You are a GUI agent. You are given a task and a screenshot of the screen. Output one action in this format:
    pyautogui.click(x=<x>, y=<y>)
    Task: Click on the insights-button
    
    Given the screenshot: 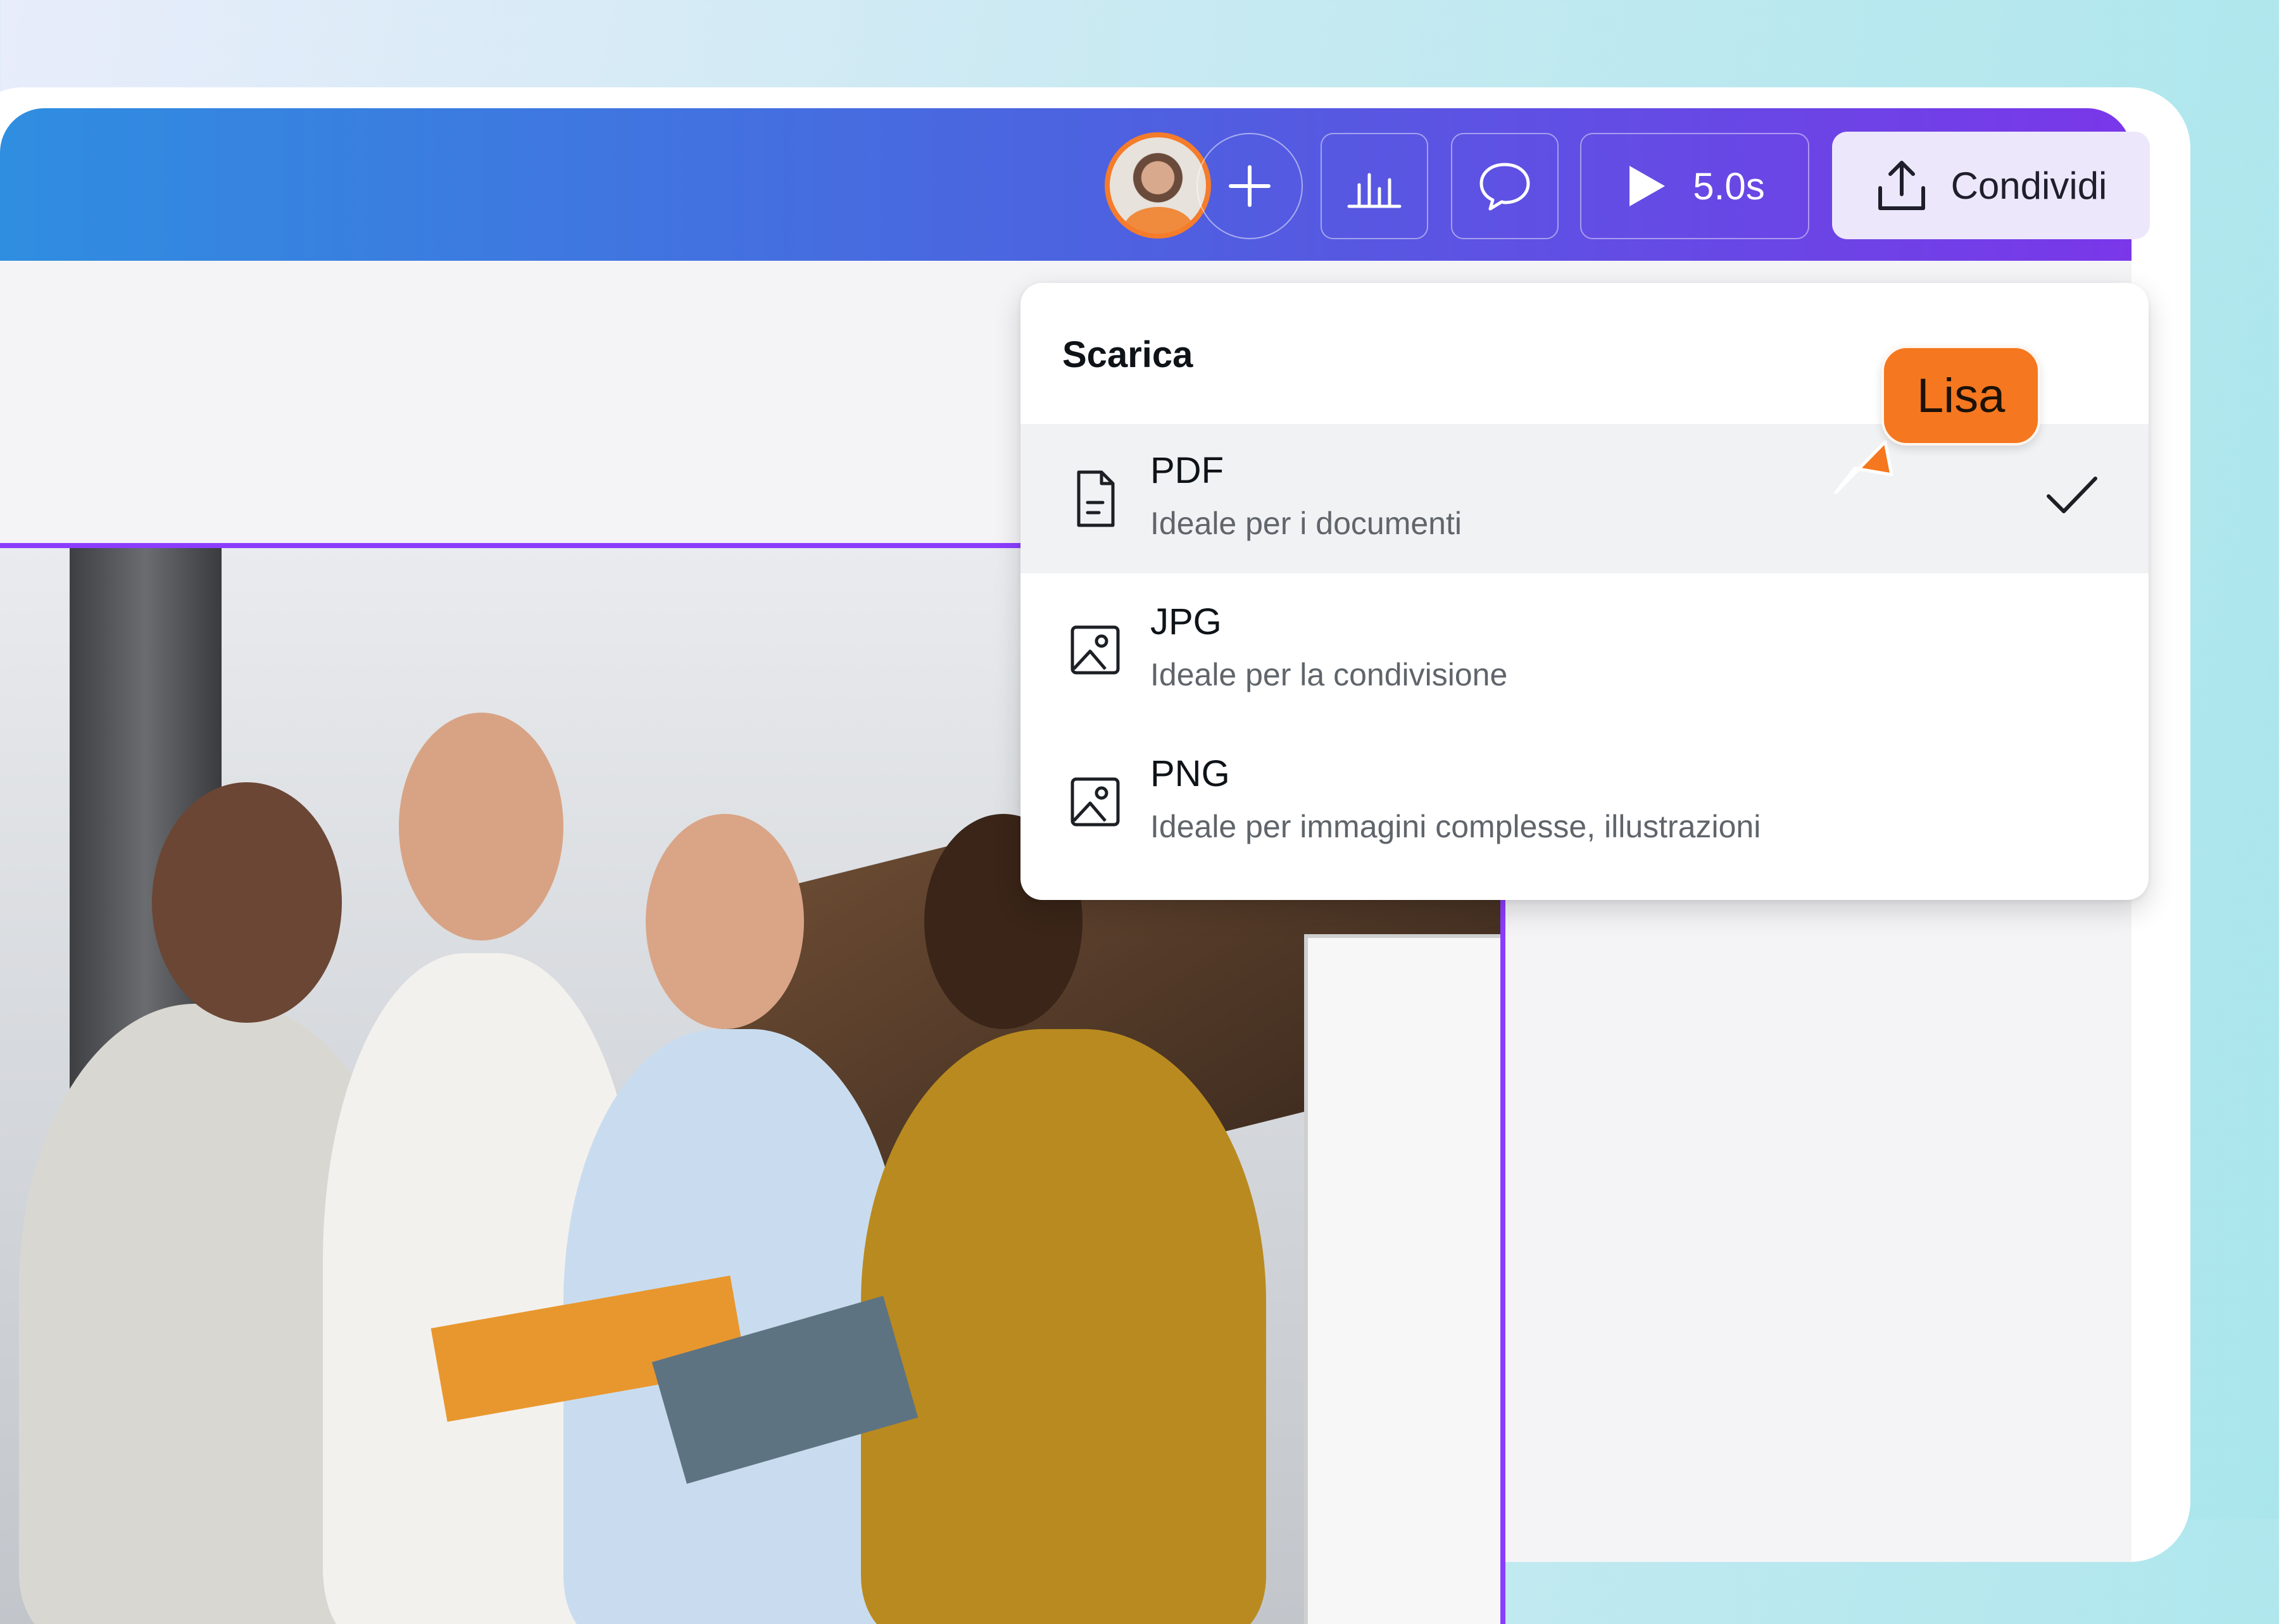 What is the action you would take?
    pyautogui.click(x=1375, y=186)
    